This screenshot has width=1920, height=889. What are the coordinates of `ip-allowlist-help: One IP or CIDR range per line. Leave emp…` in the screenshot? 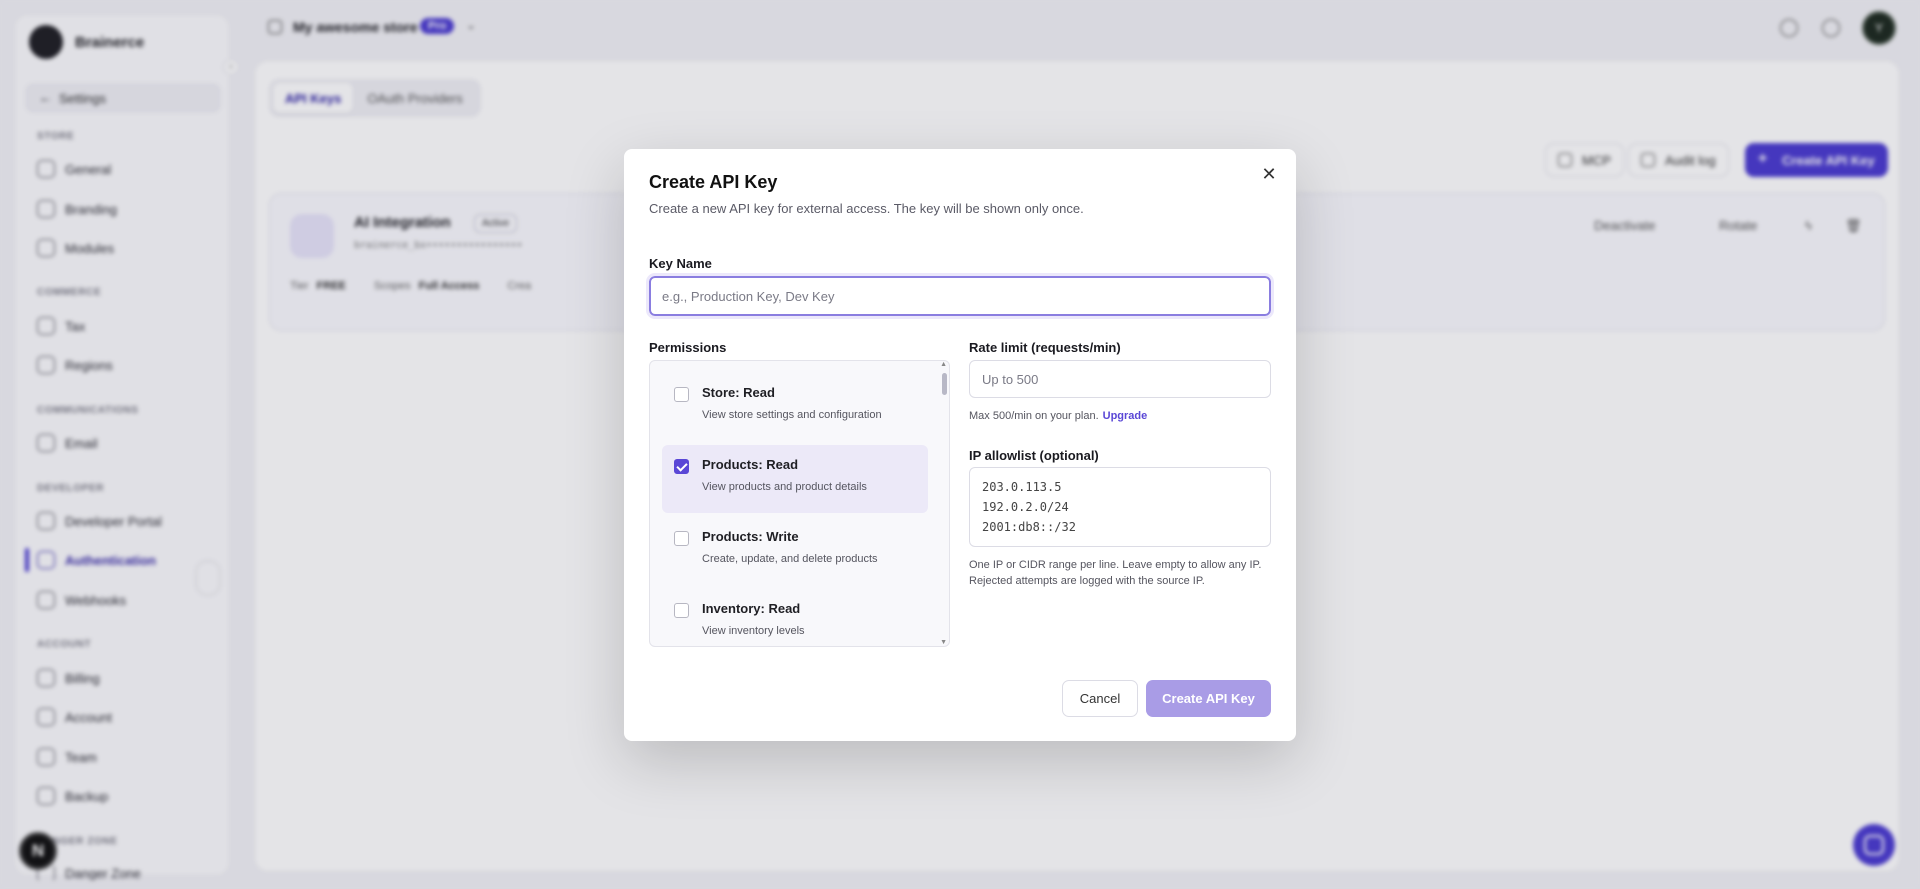 It's located at (1115, 573).